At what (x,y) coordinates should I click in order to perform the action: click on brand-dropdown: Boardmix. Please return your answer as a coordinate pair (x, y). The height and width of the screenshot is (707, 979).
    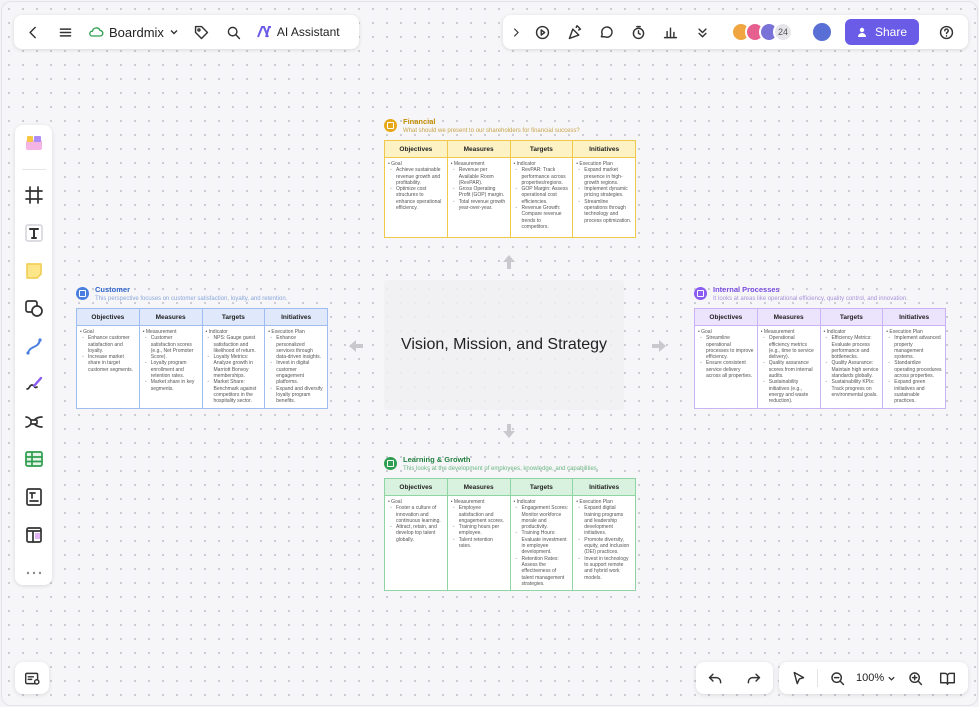
    Looking at the image, I should click on (133, 32).